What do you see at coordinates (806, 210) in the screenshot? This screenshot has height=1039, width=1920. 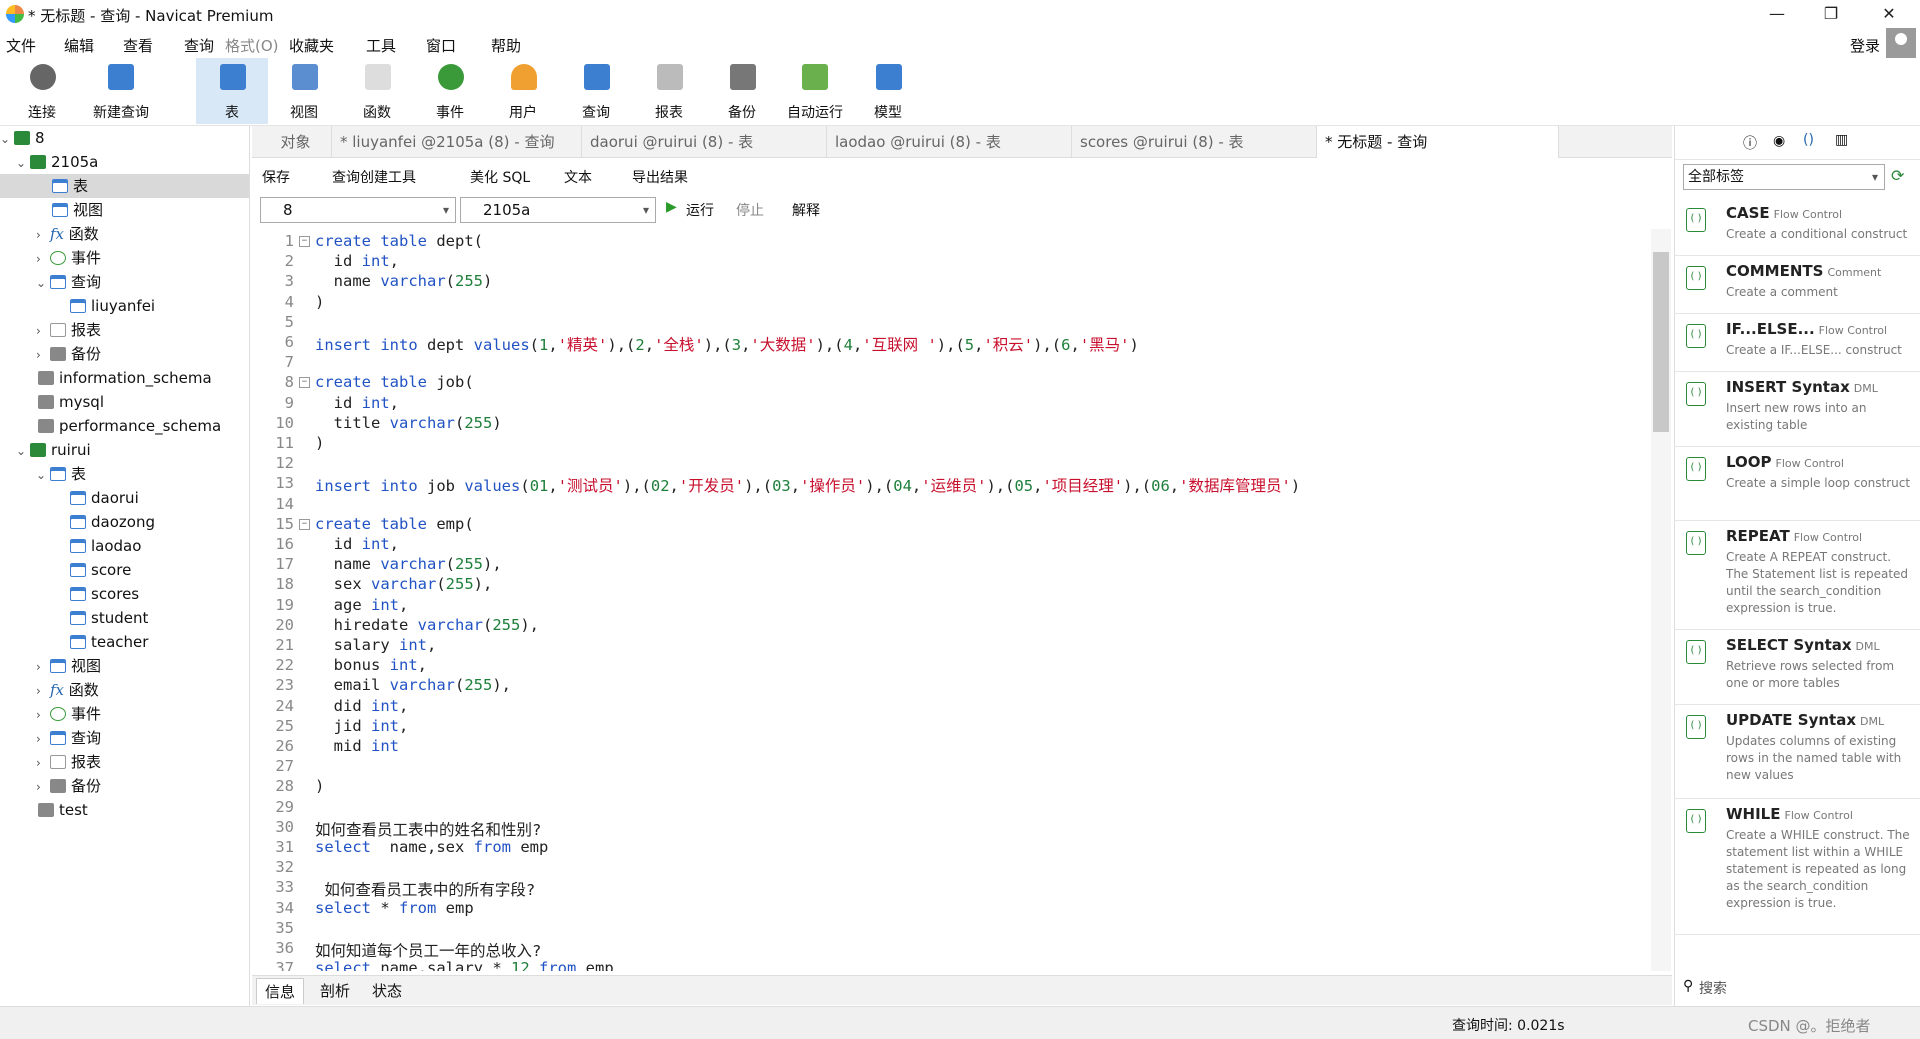 I see `explain-button: 解释` at bounding box center [806, 210].